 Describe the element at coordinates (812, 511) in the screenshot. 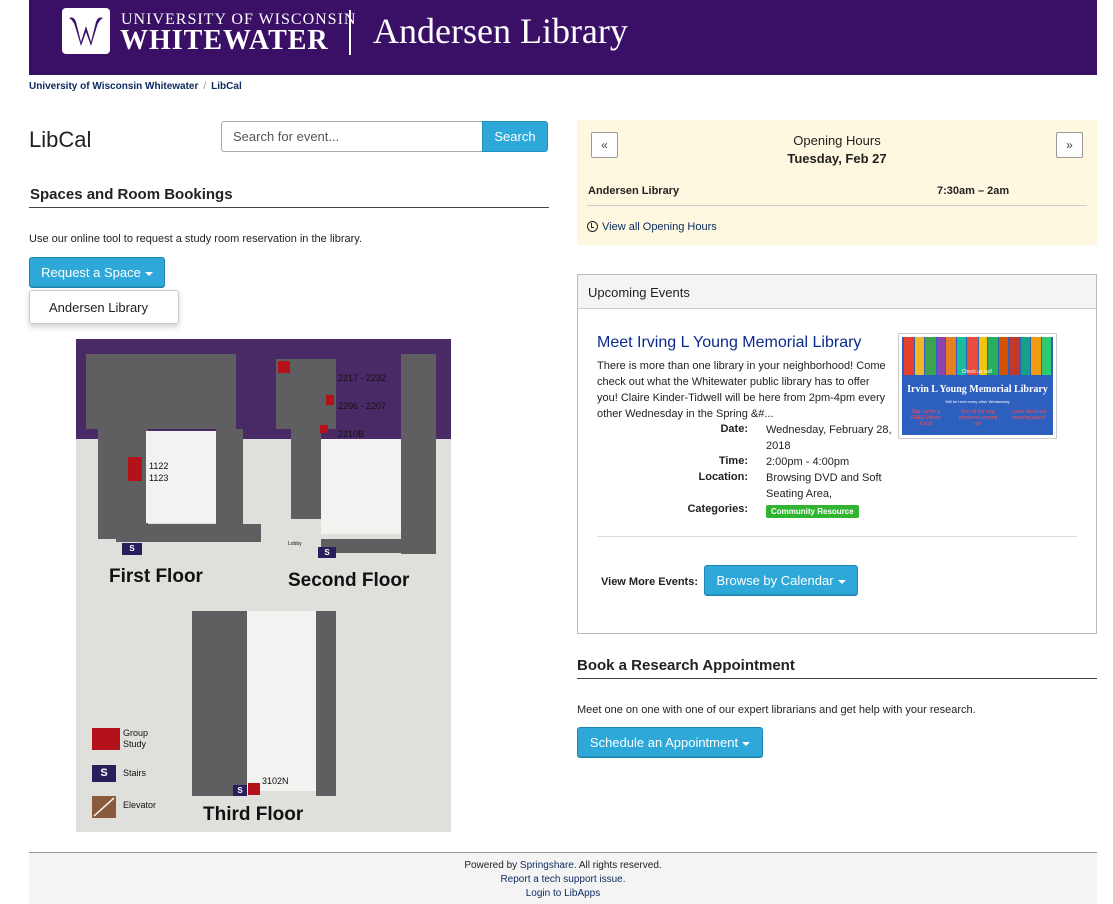

I see `category-badge: Community Resource` at that location.